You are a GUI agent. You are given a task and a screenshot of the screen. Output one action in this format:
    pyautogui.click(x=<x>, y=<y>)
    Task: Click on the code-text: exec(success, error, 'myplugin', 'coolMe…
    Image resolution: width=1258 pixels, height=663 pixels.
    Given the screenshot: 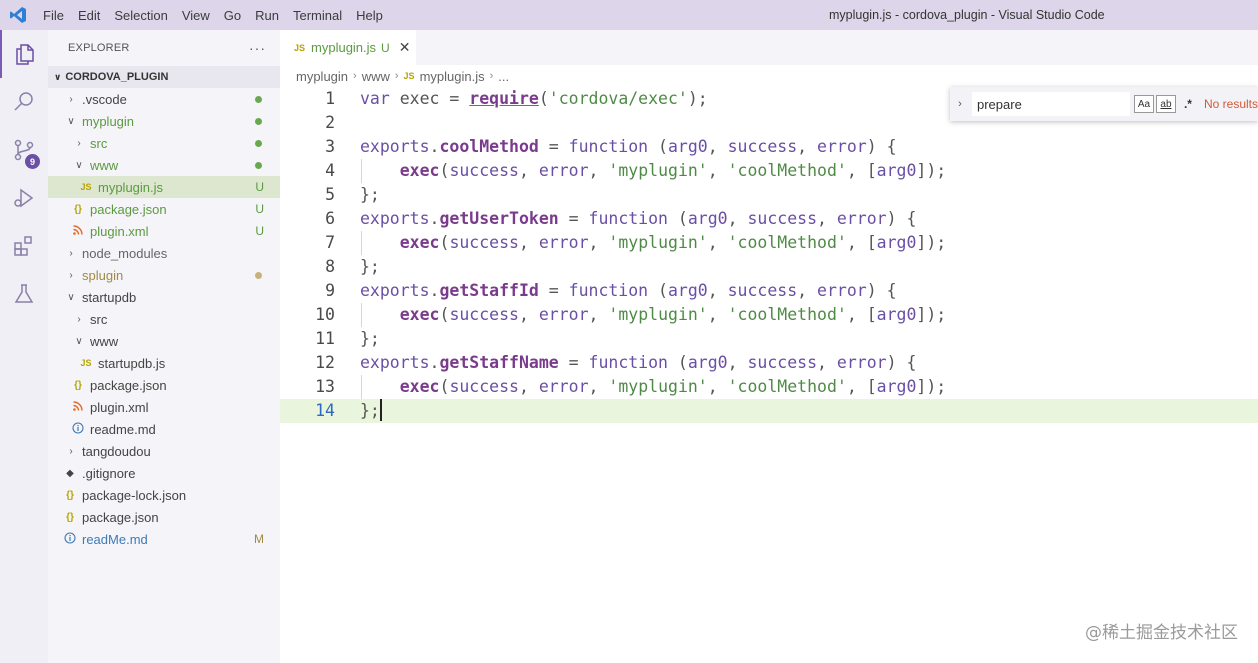 What is the action you would take?
    pyautogui.click(x=673, y=386)
    